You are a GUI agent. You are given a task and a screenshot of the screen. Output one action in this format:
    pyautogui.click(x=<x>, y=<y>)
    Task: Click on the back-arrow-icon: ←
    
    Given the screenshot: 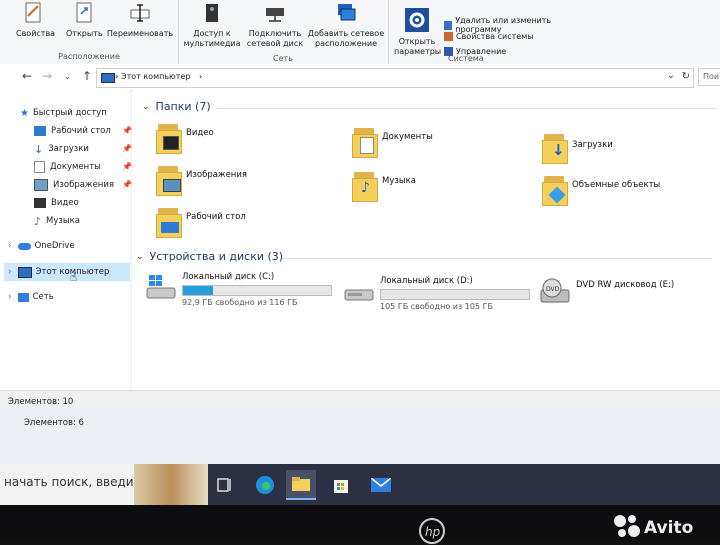 What is the action you would take?
    pyautogui.click(x=27, y=76)
    